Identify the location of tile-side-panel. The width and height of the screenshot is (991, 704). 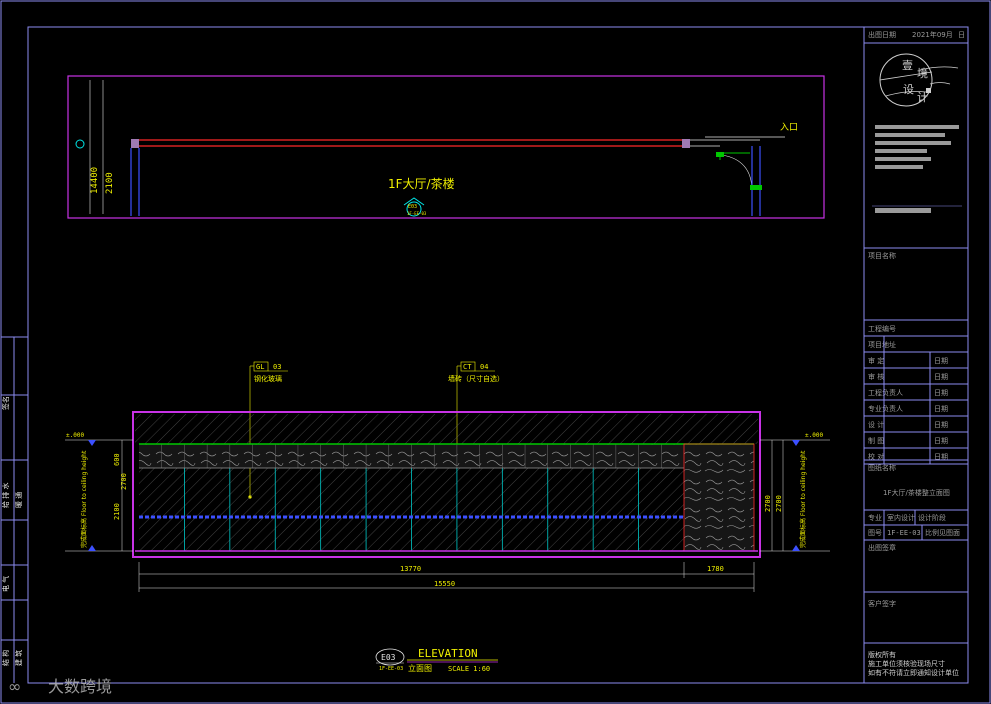
(719, 497).